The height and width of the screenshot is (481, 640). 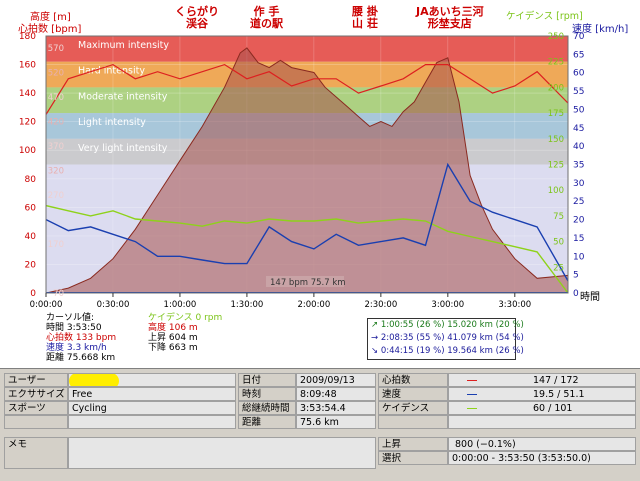 I want to click on landmark-text: 作 手 道の駅, so click(x=266, y=17).